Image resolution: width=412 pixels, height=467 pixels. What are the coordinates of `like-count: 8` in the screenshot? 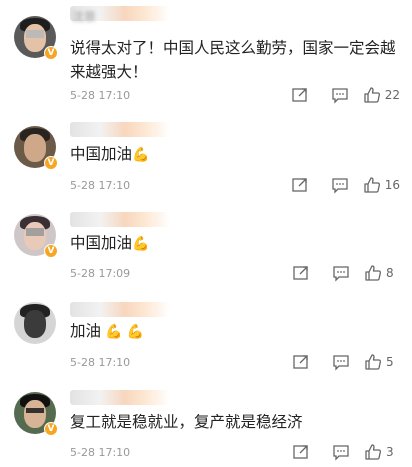 It's located at (390, 273).